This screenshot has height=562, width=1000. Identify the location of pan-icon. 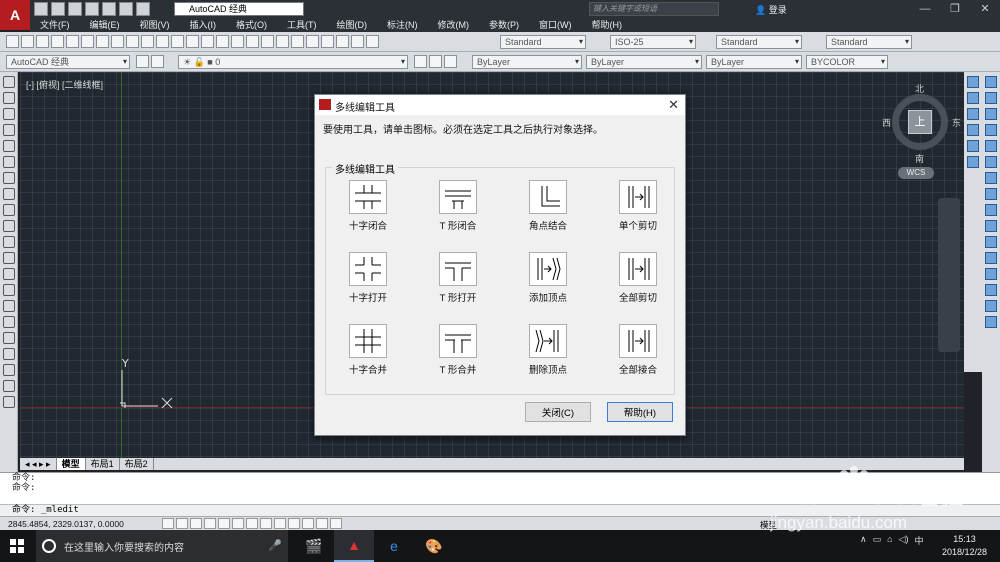
(222, 41).